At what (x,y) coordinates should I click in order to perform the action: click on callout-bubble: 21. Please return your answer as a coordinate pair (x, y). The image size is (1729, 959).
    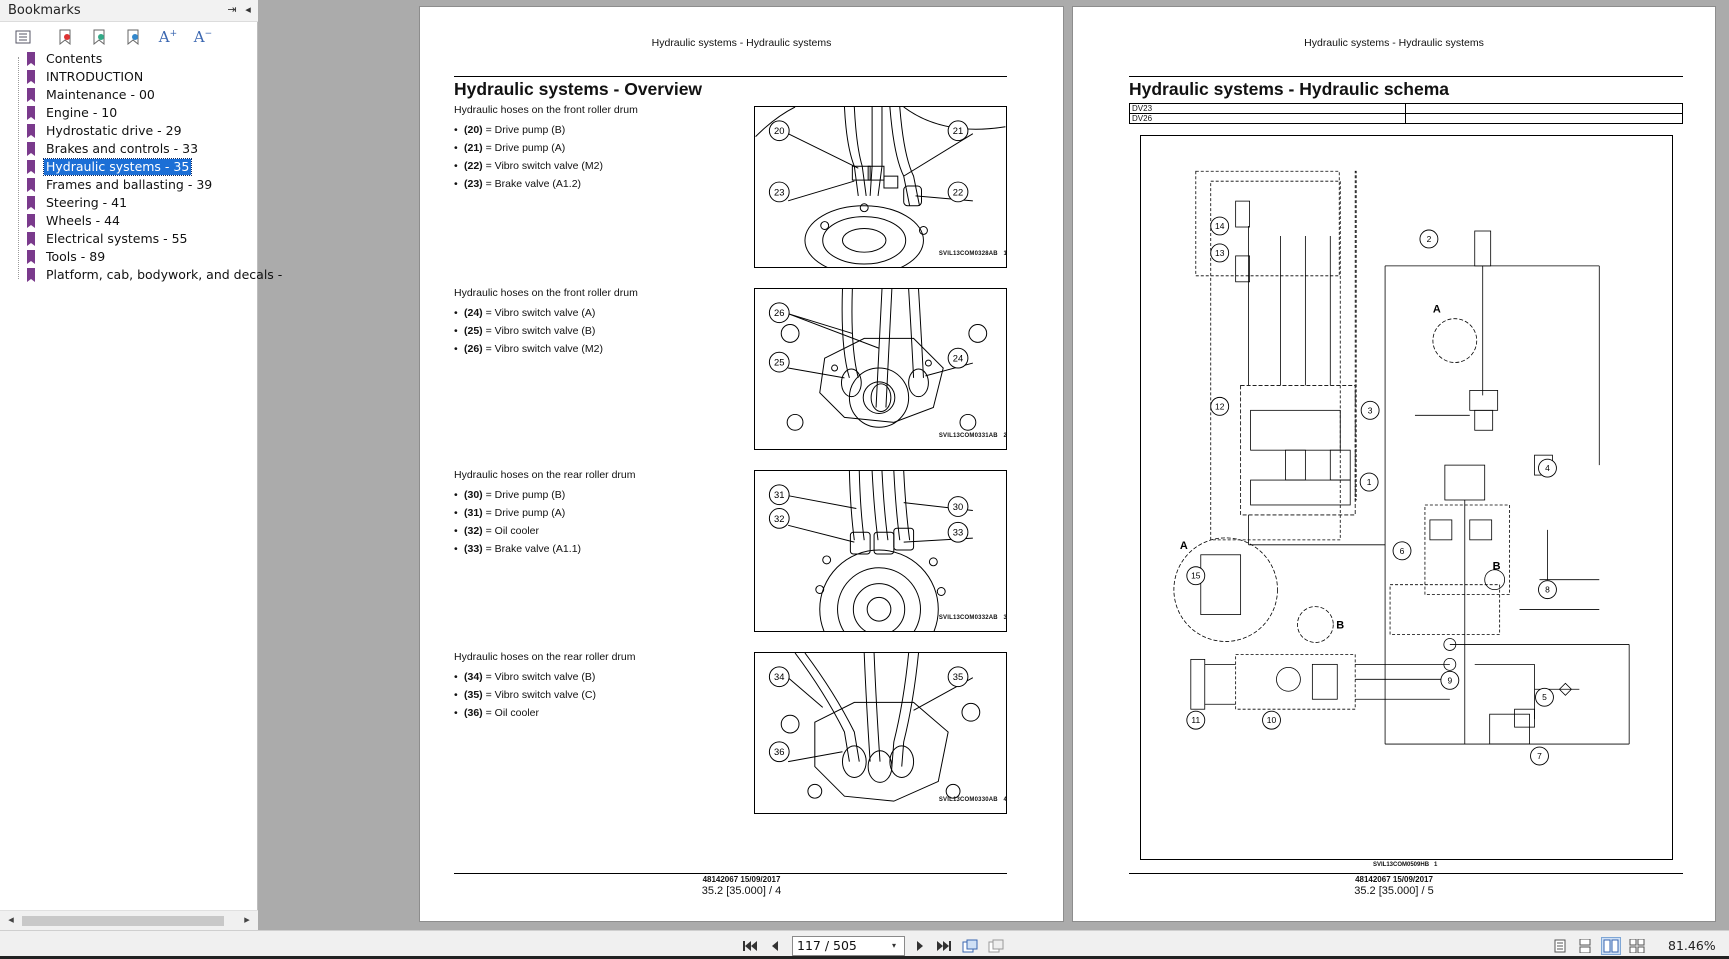
    Looking at the image, I should click on (958, 131).